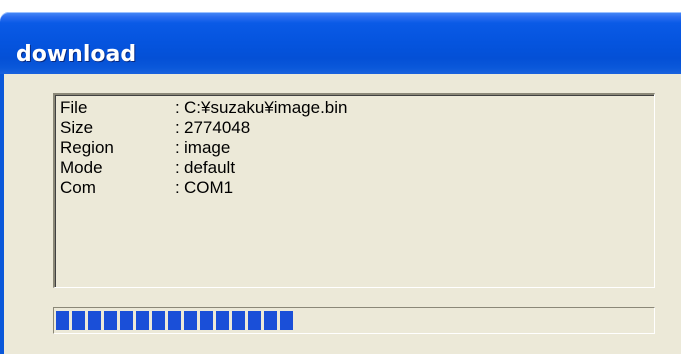 This screenshot has height=354, width=681. I want to click on info-value-mode: default, so click(210, 167).